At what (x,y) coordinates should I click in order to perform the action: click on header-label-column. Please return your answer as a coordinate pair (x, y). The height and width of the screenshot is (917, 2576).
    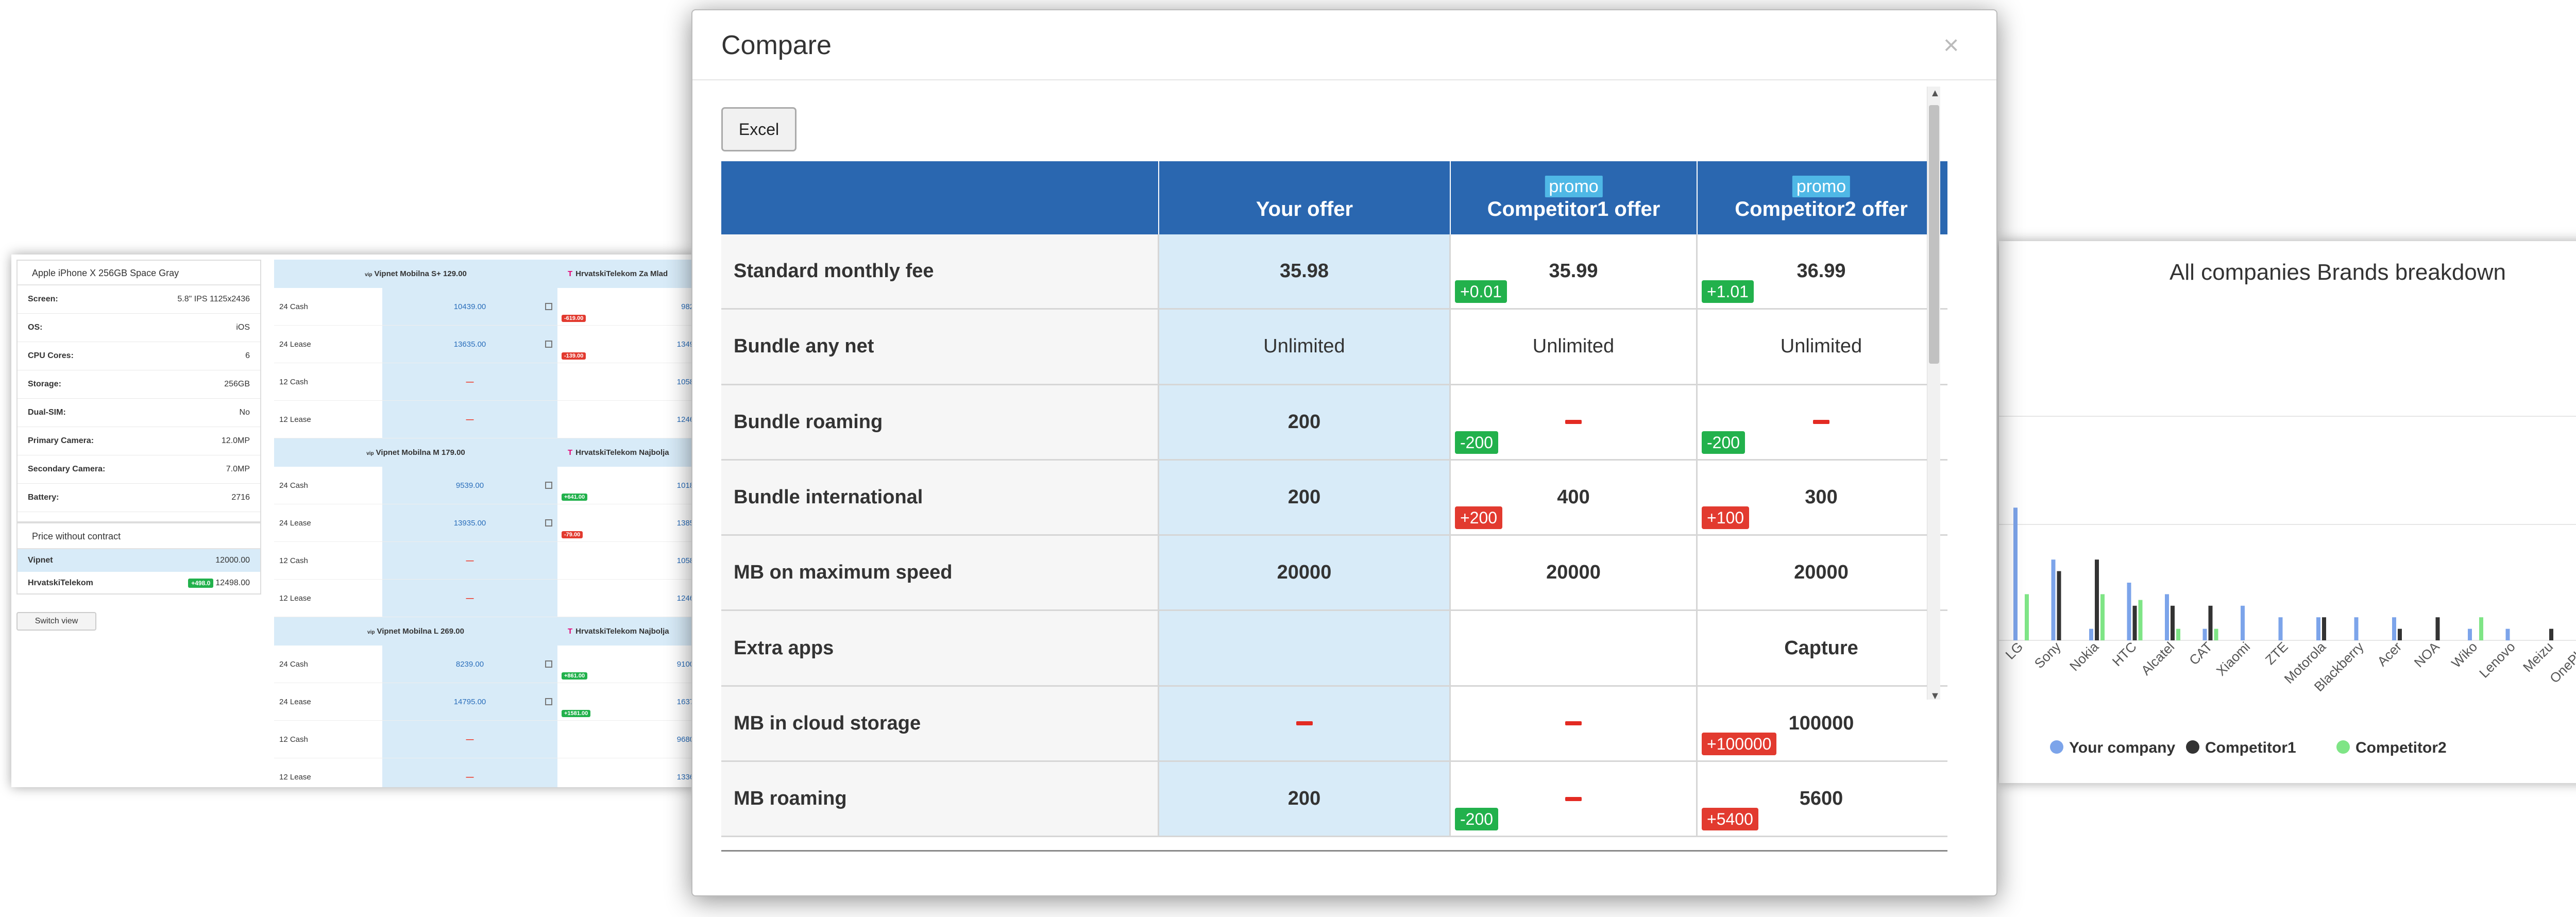
    Looking at the image, I should click on (940, 197).